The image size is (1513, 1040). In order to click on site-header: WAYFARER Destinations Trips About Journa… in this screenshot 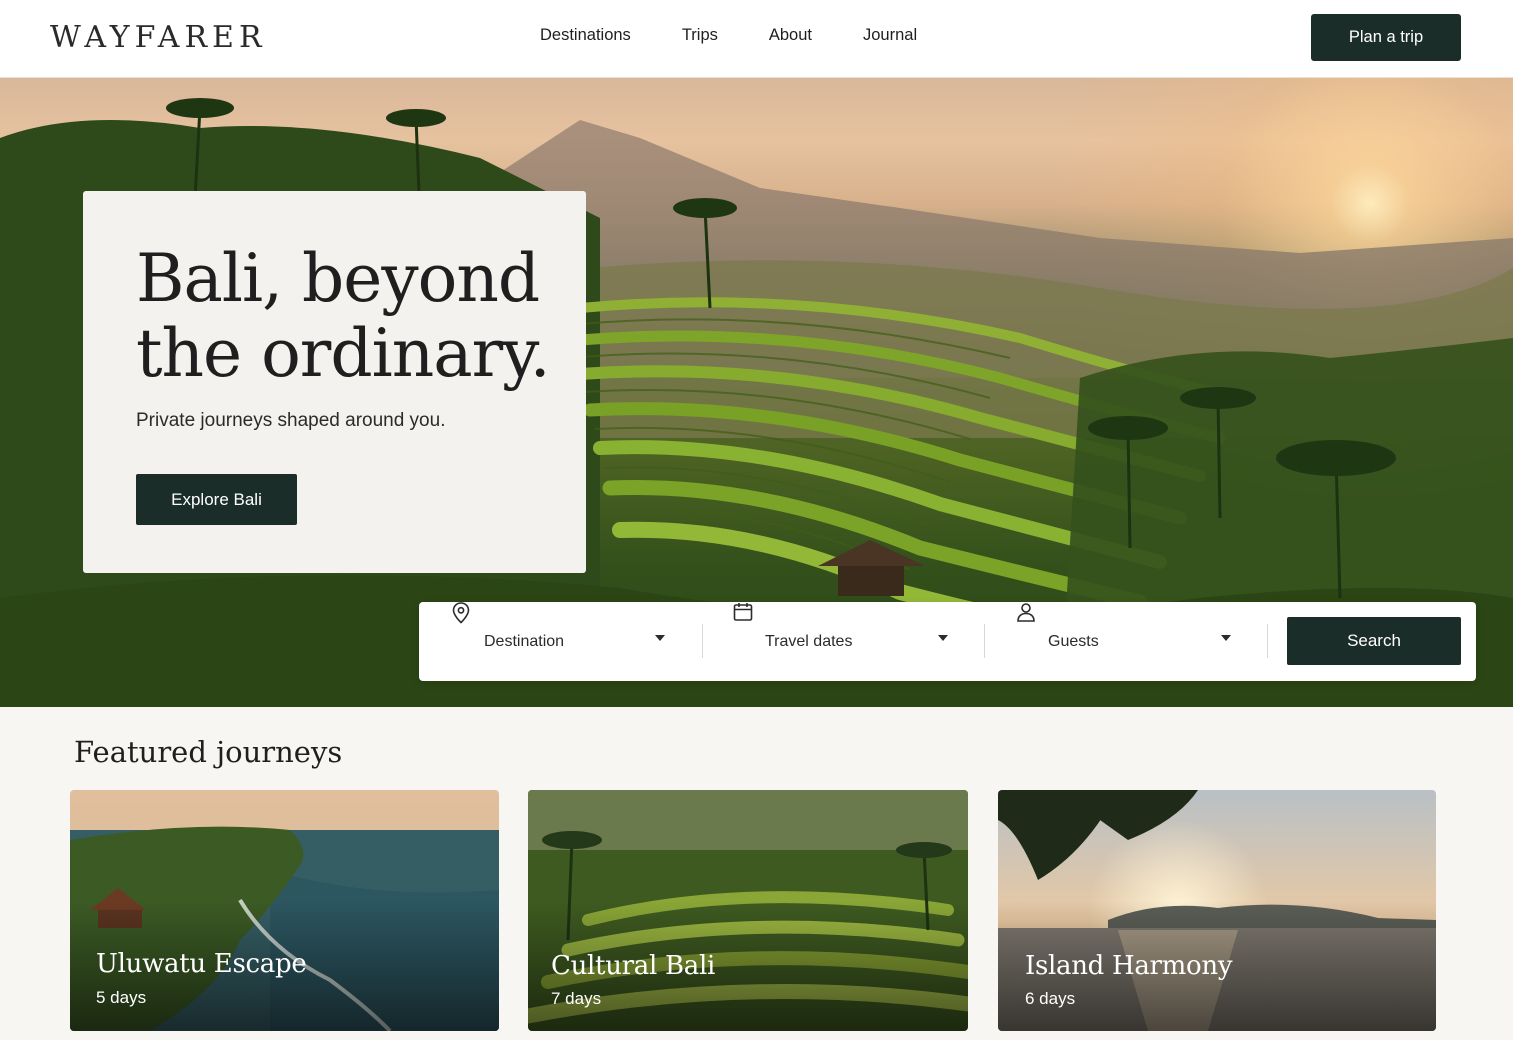, I will do `click(756, 39)`.